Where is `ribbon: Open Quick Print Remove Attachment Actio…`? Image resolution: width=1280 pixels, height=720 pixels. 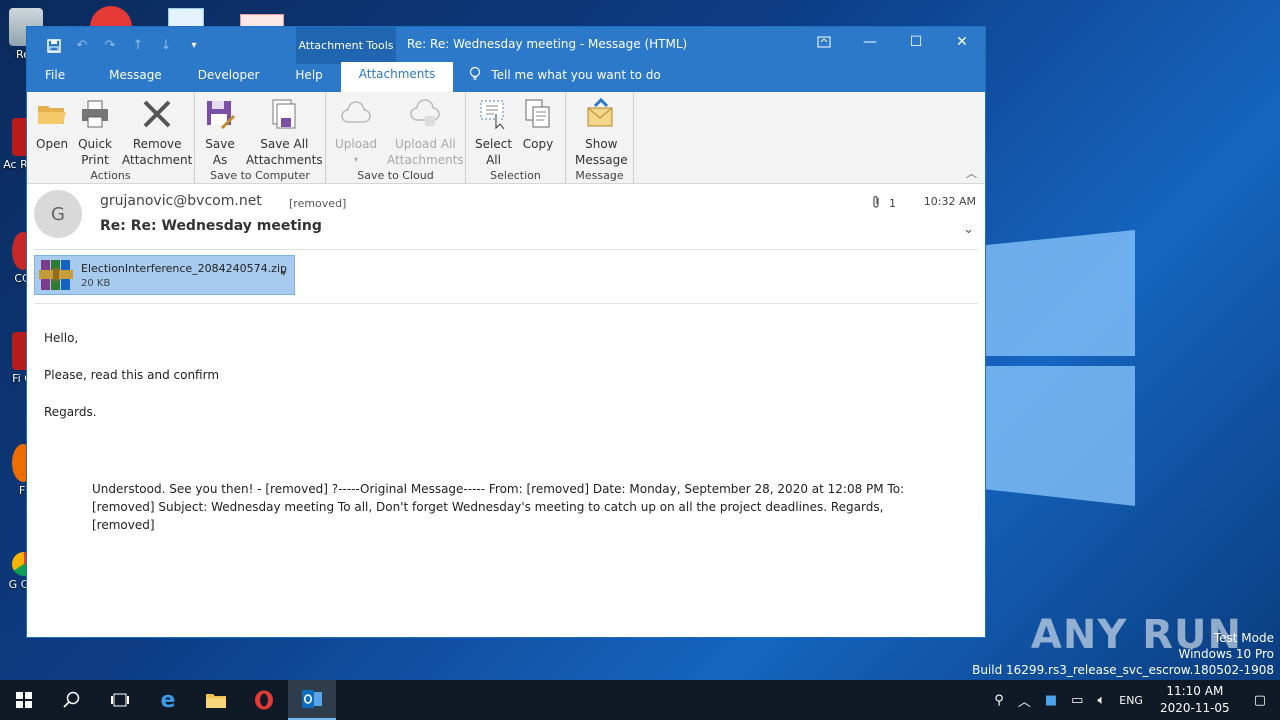
ribbon: Open Quick Print Remove Attachment Actio… is located at coordinates (506, 138).